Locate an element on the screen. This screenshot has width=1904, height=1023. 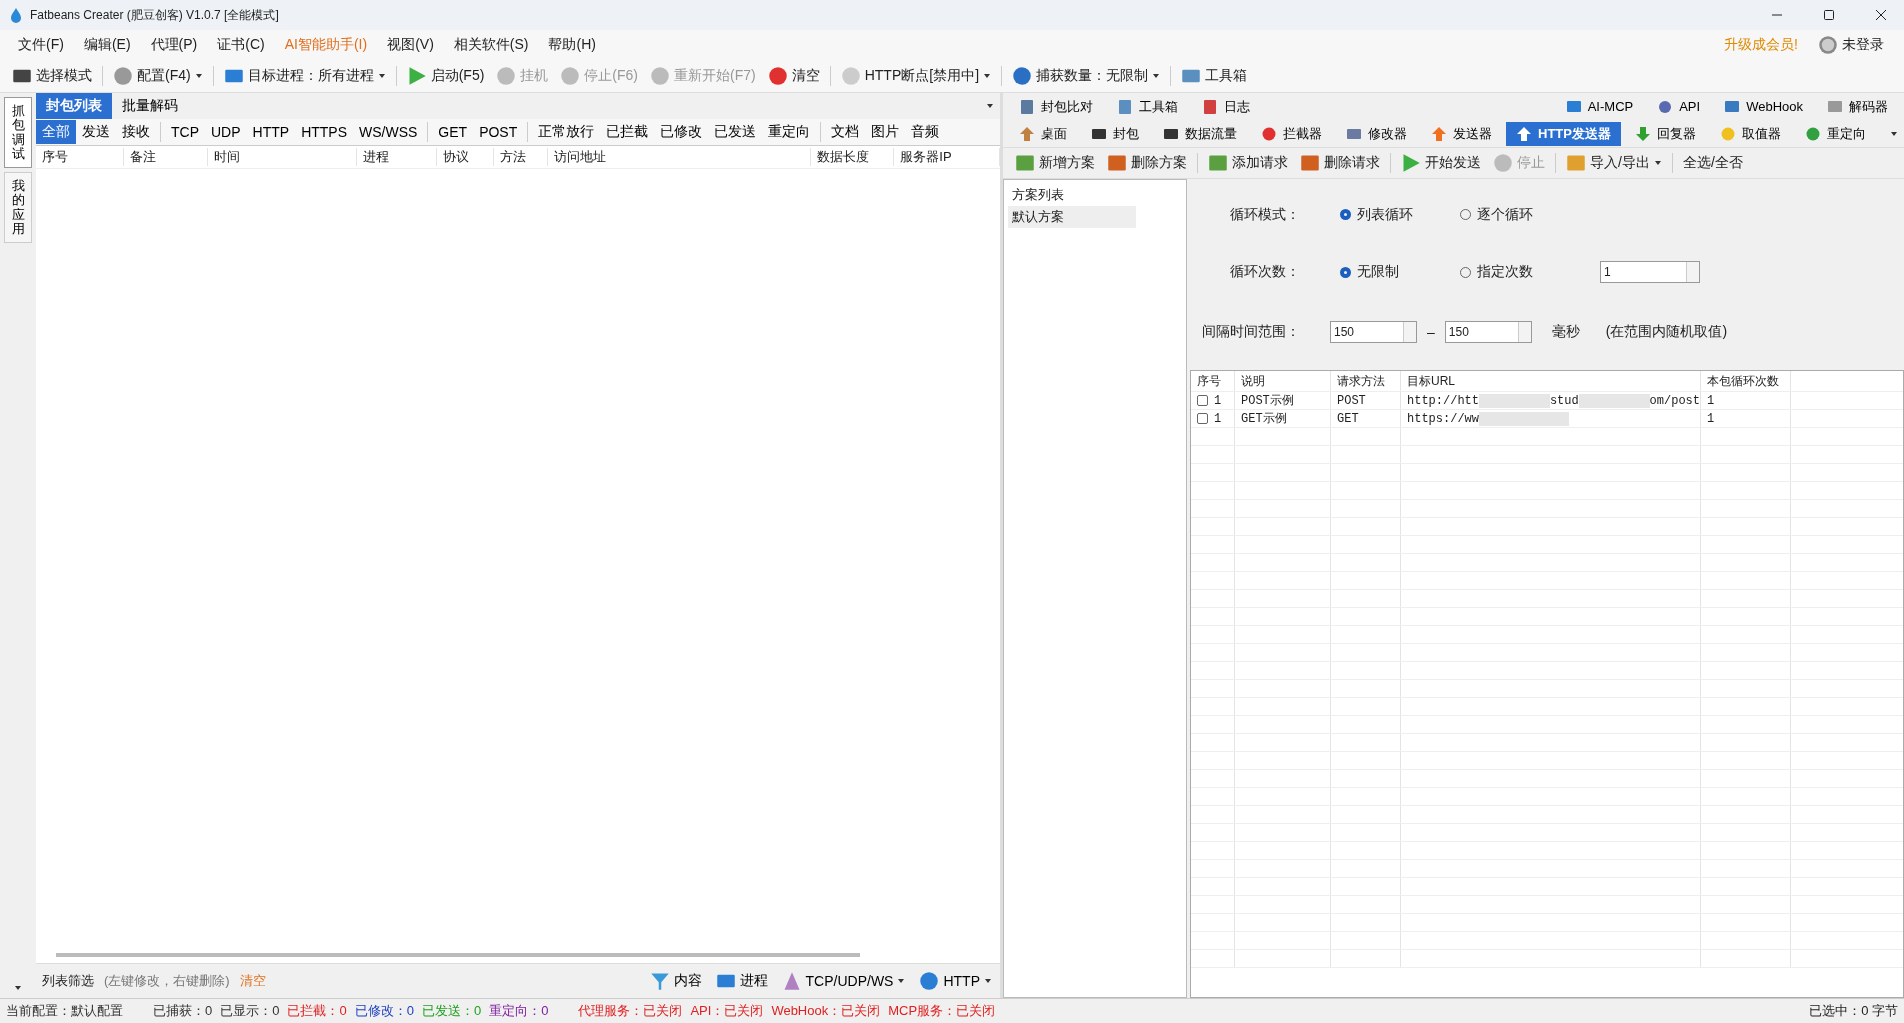
filter-tab: GET is located at coordinates (453, 132).